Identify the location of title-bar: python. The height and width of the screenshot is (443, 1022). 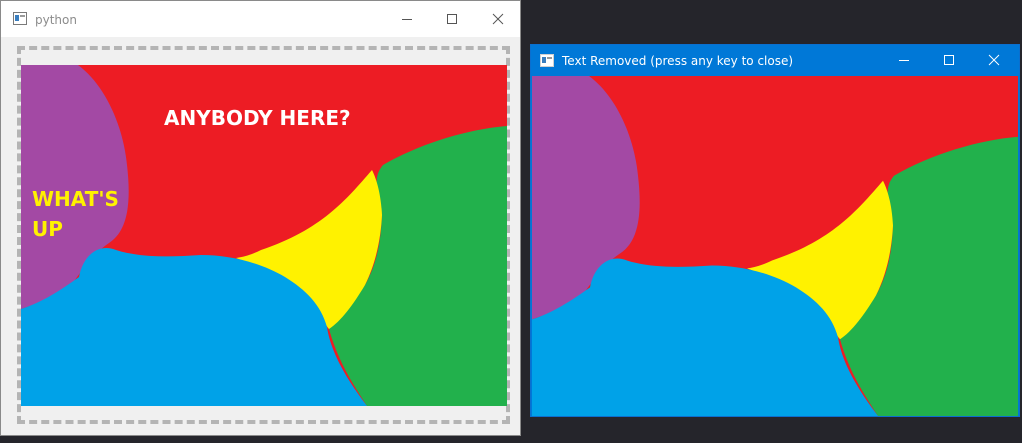
(260, 19).